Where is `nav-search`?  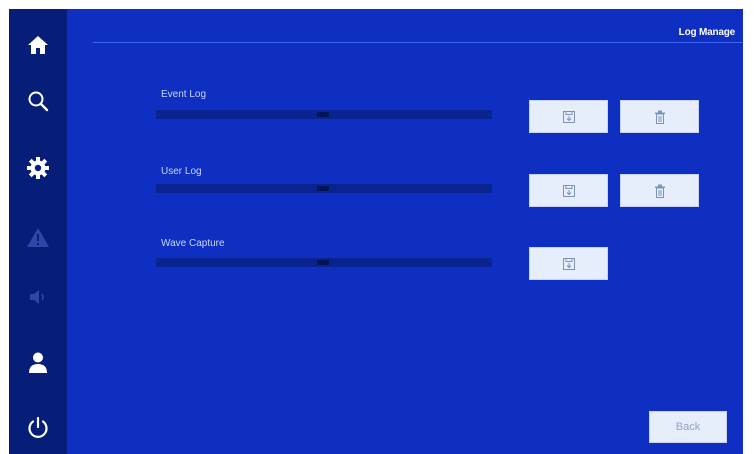
nav-search is located at coordinates (38, 101).